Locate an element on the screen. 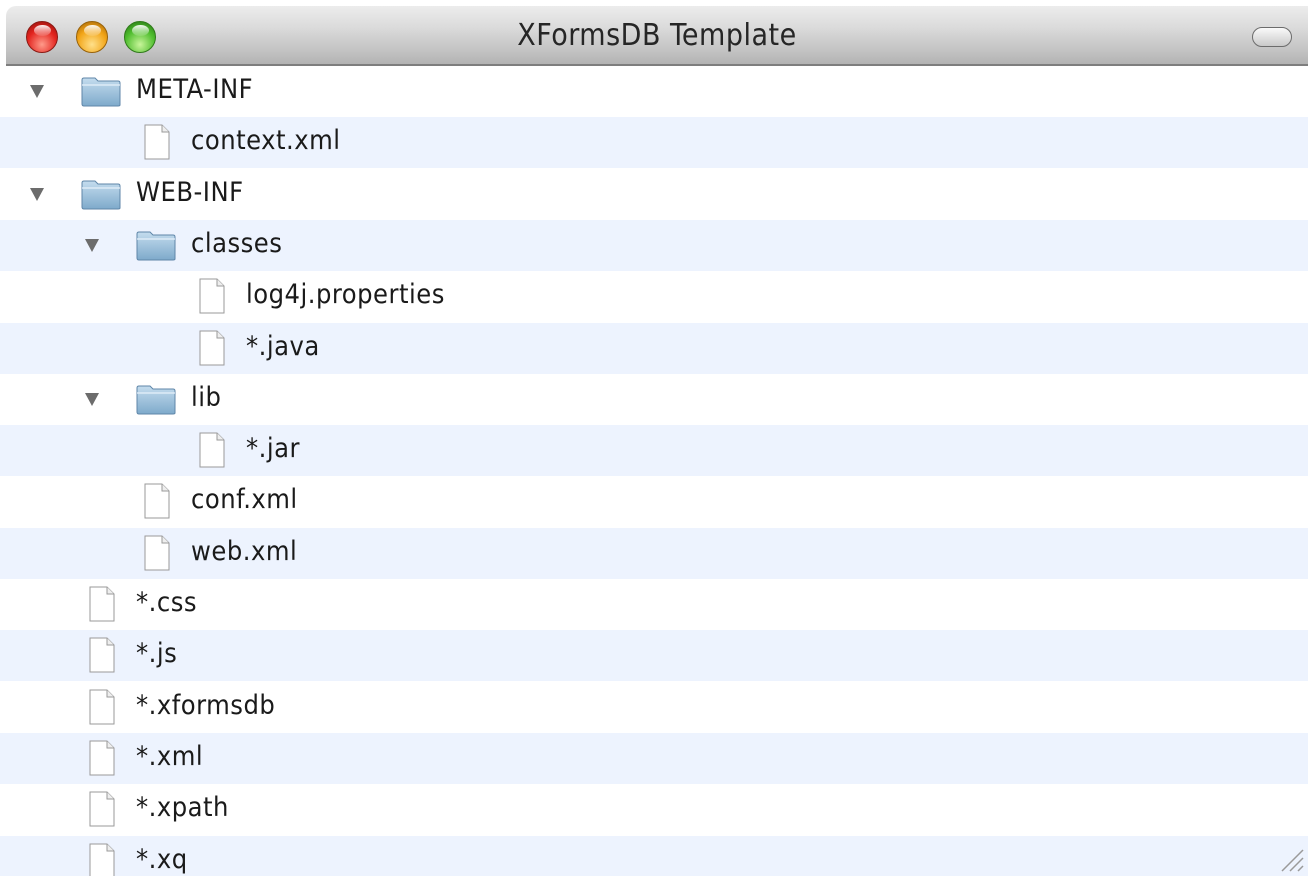 The image size is (1308, 876). file-row: *.jar is located at coordinates (654, 451).